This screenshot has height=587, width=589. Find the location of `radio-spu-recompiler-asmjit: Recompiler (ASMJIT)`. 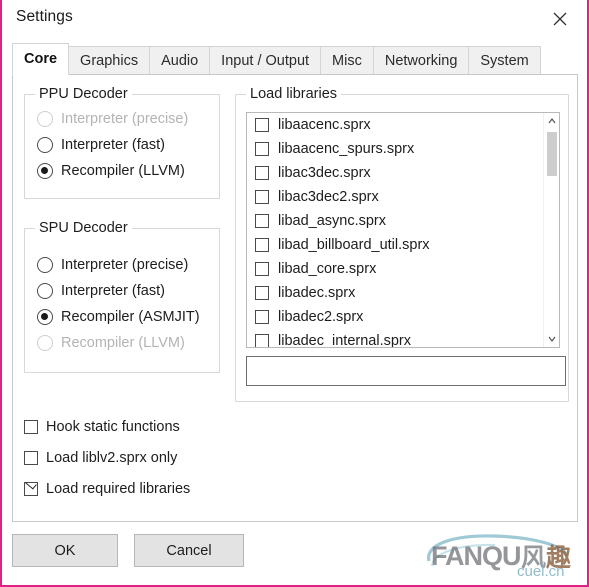

radio-spu-recompiler-asmjit: Recompiler (ASMJIT) is located at coordinates (118, 317).